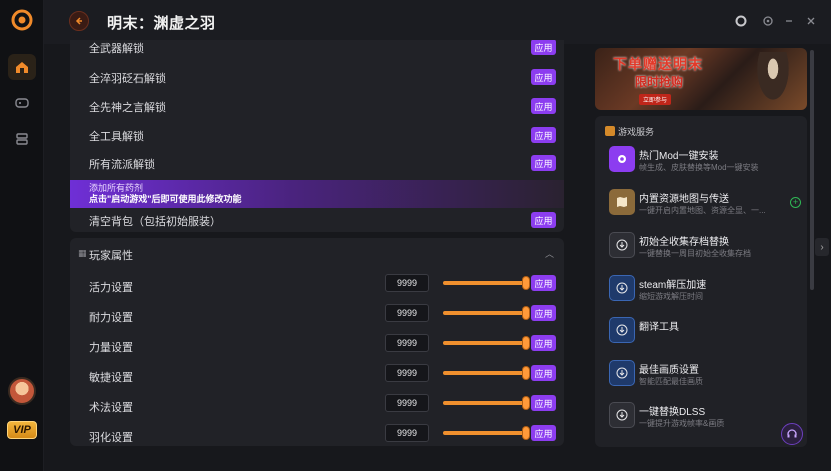 The width and height of the screenshot is (831, 471). I want to click on service-desc: 一键替换一周目初始全收集存档, so click(695, 253).